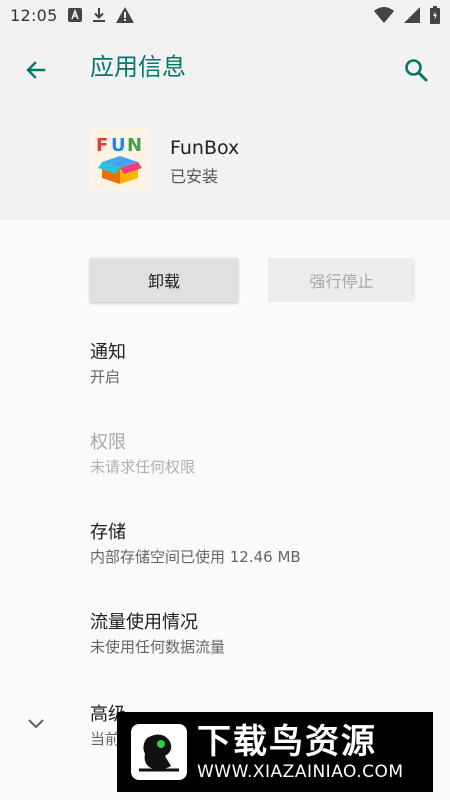 The height and width of the screenshot is (800, 450). Describe the element at coordinates (164, 280) in the screenshot. I see `uninstall-button: 卸载` at that location.